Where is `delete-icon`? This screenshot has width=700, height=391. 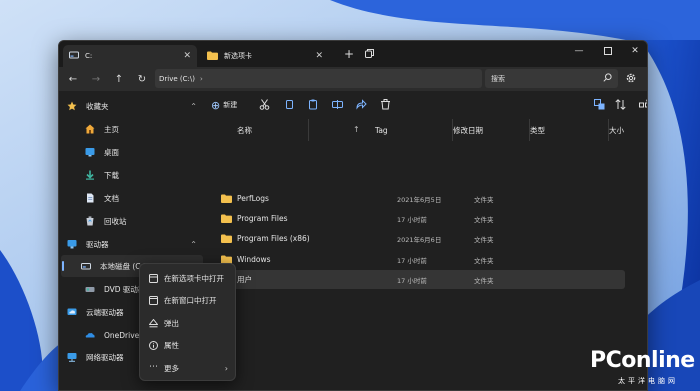
delete-icon is located at coordinates (385, 104).